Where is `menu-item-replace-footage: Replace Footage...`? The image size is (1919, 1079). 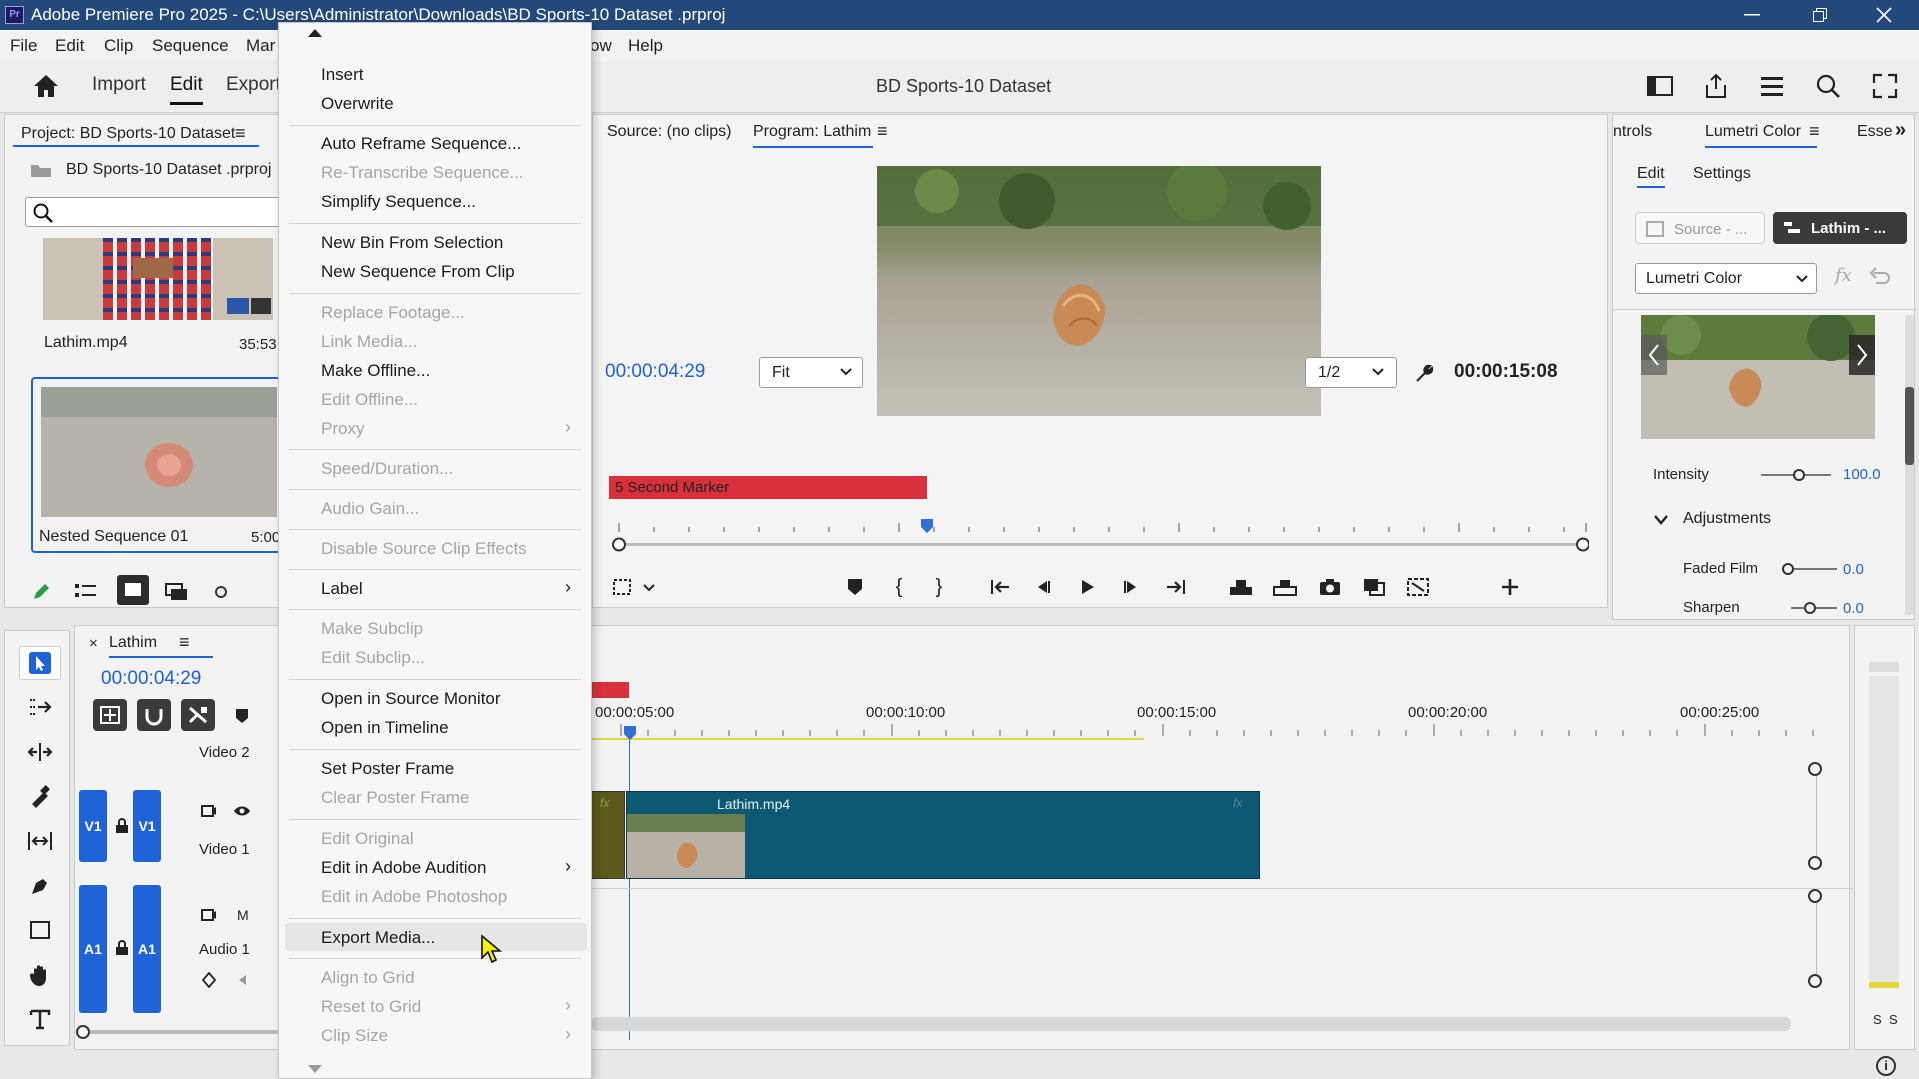 menu-item-replace-footage: Replace Footage... is located at coordinates (393, 313).